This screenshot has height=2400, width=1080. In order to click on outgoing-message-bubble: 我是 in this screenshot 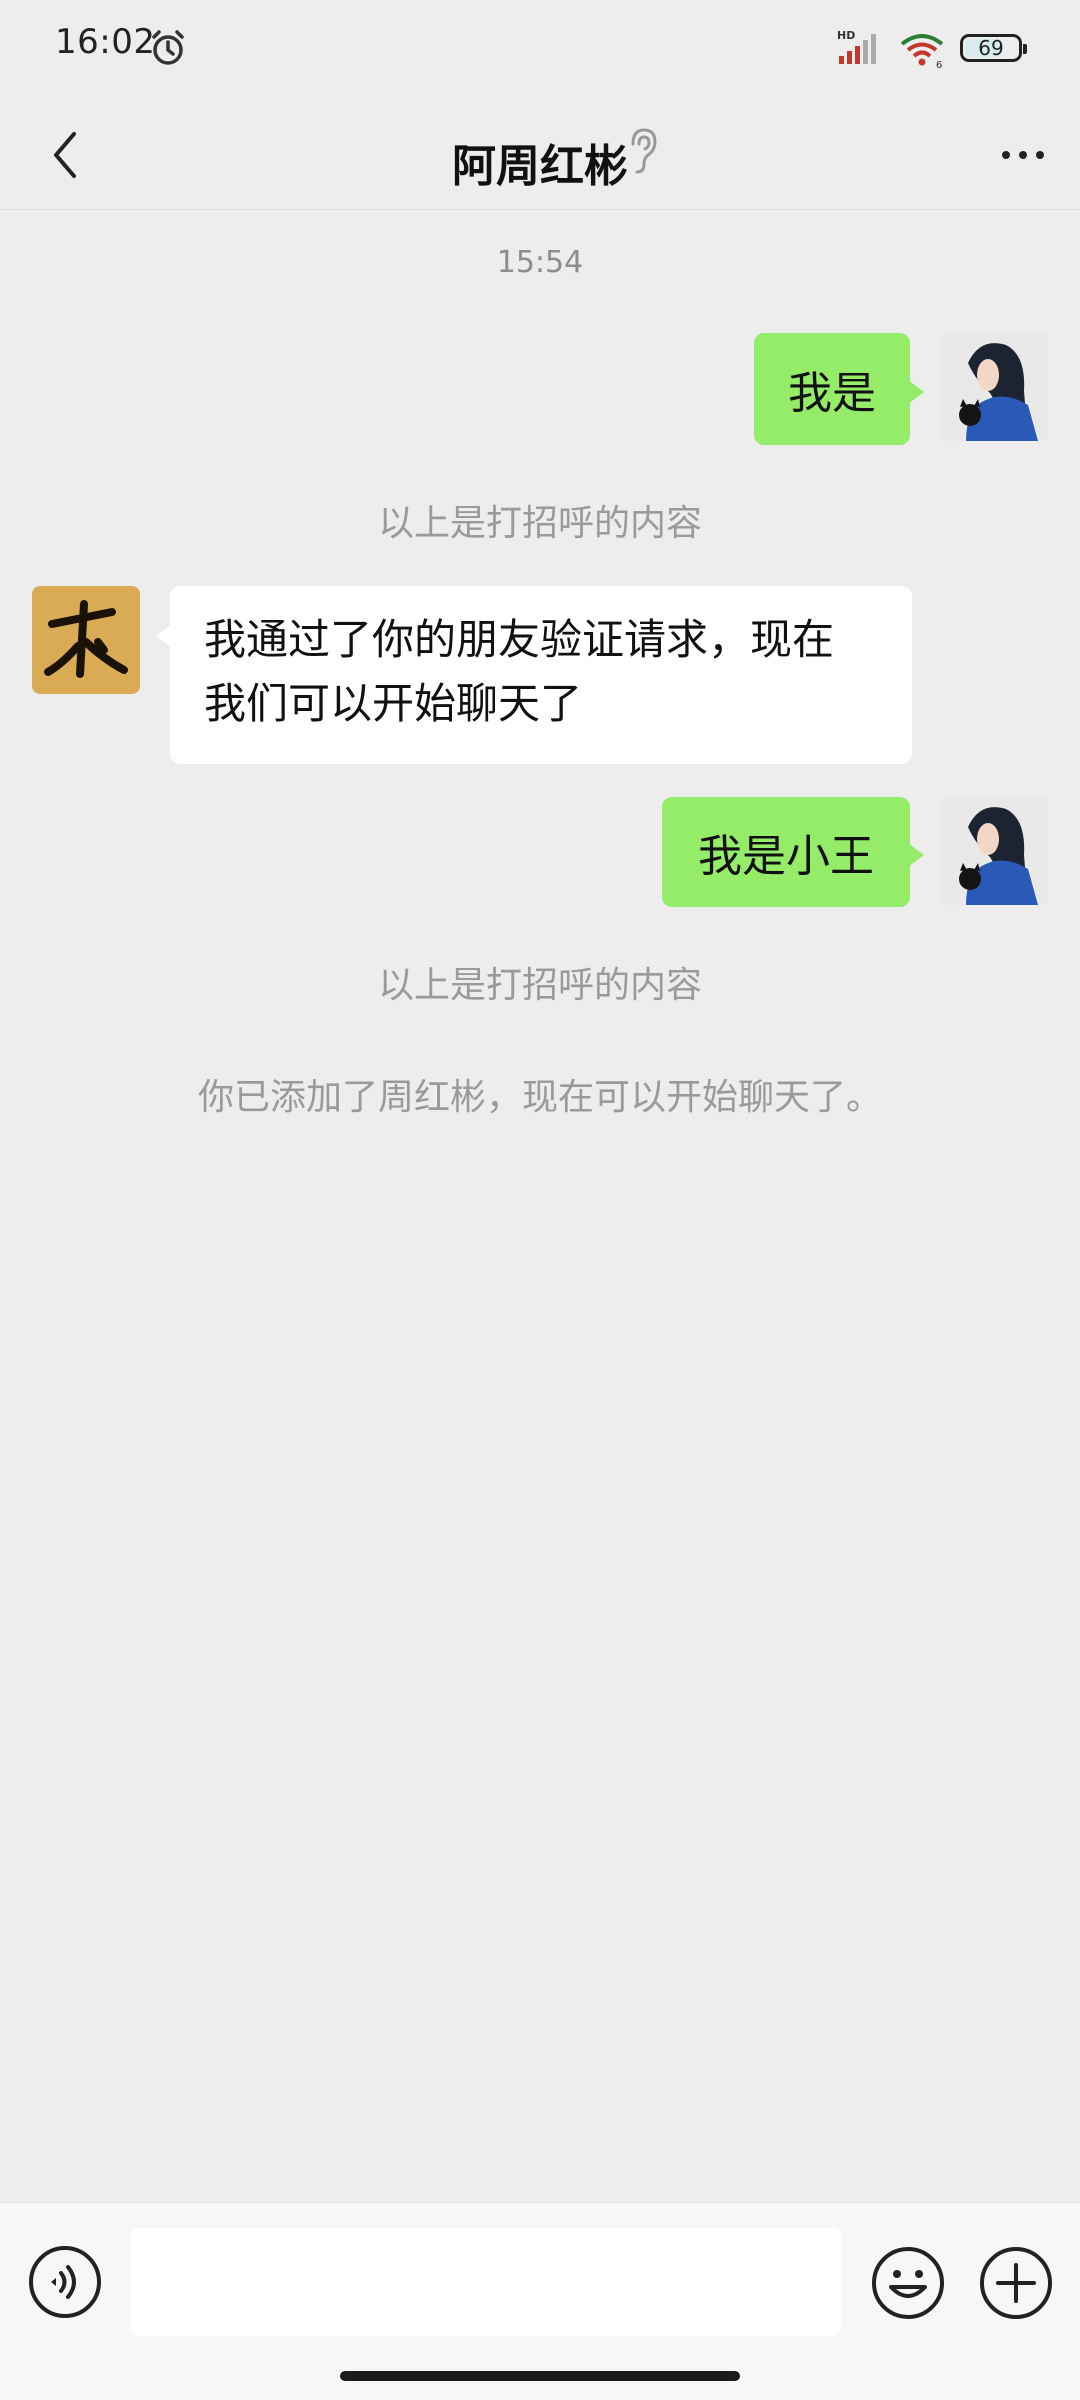, I will do `click(839, 389)`.